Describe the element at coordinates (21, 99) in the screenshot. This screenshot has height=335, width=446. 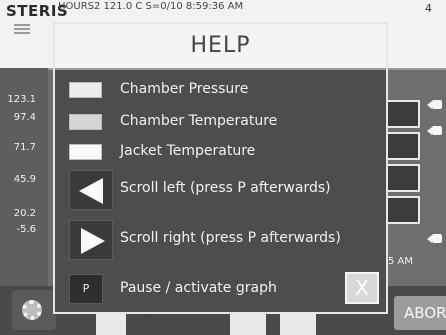
I see `axis-value: 123.1` at that location.